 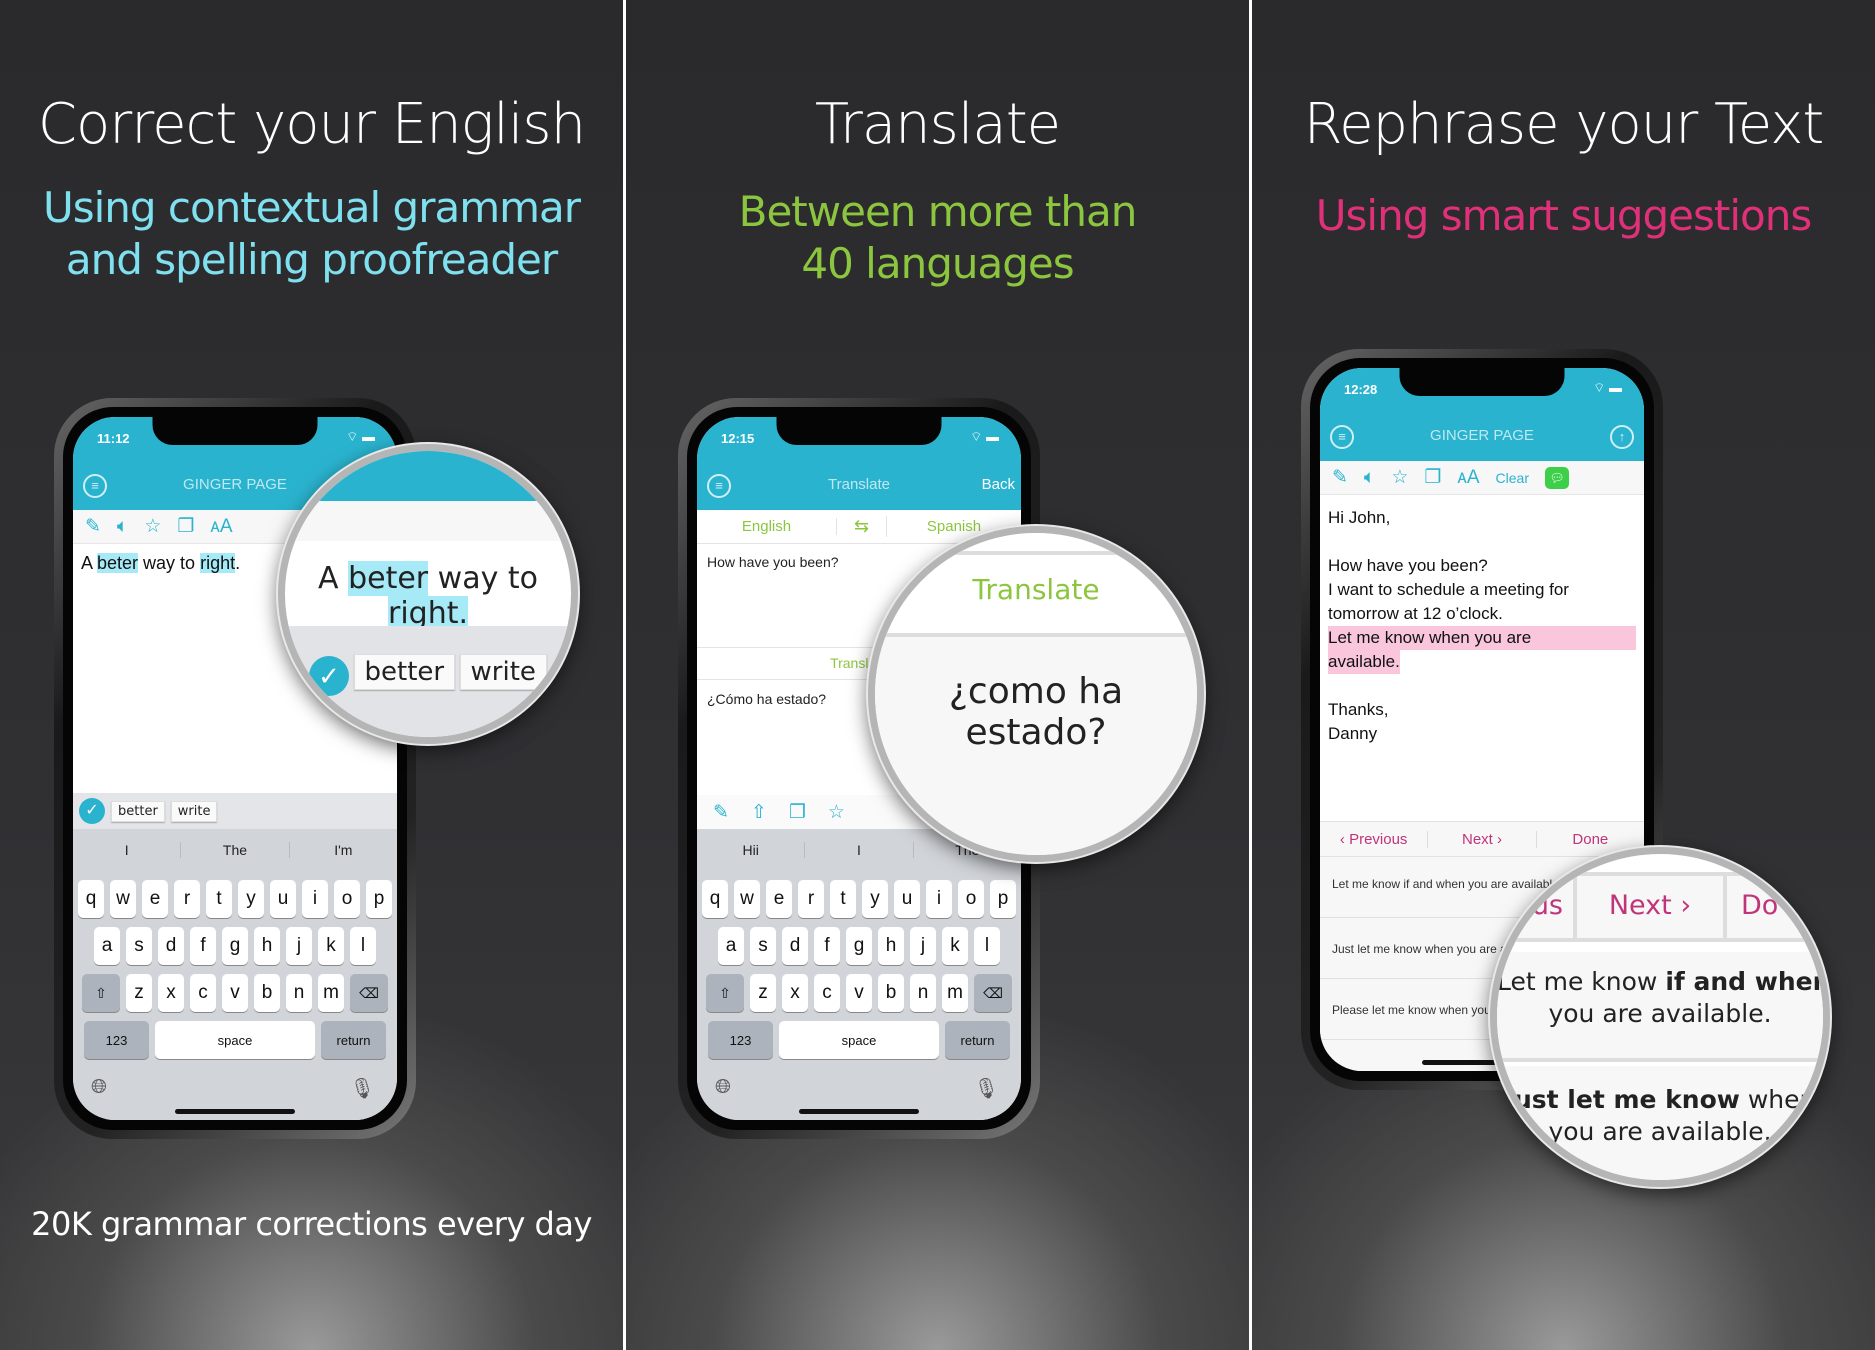 What do you see at coordinates (1364, 662) in the screenshot?
I see `highlighted-sentence: available.` at bounding box center [1364, 662].